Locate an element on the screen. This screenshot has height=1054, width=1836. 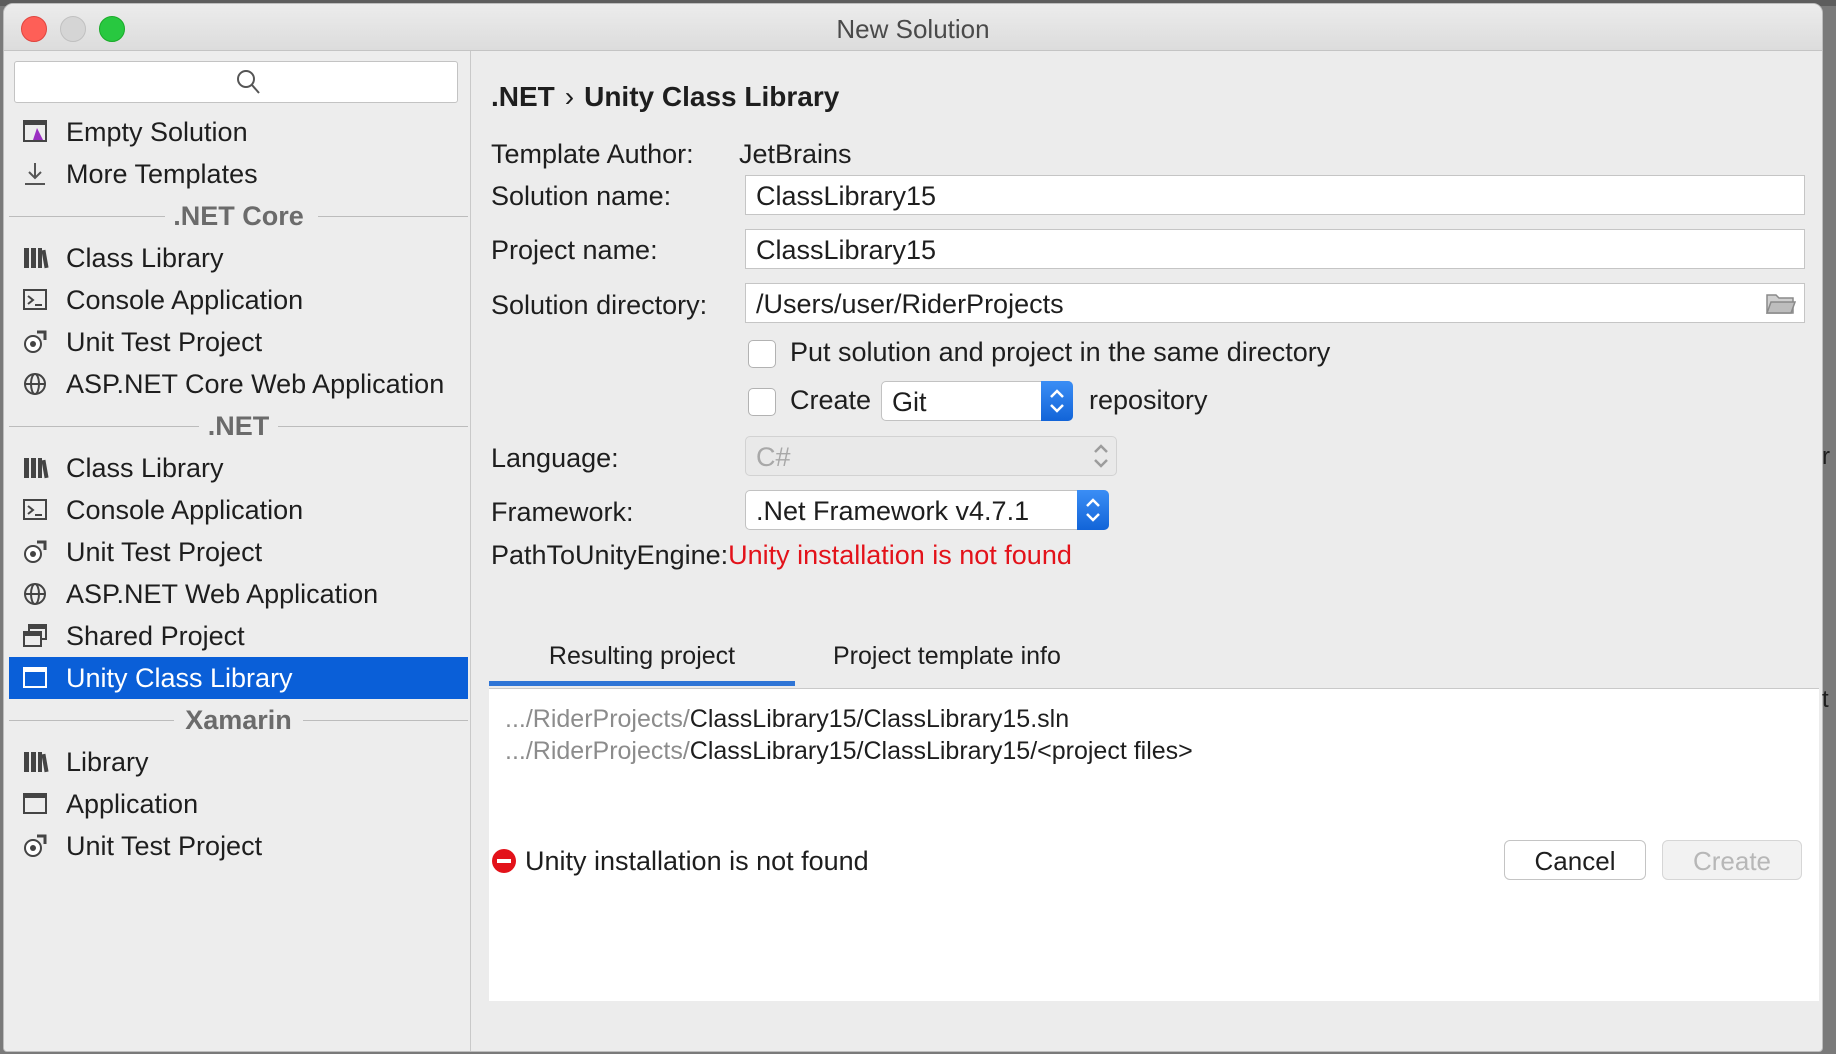
structure-path: ClassLibrary15/ClassLibrary15.sln is located at coordinates (879, 719).